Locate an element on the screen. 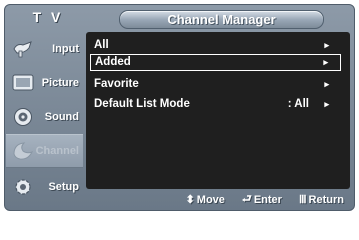 The height and width of the screenshot is (240, 359). menu-item-favorite: Favorite ▸ is located at coordinates (215, 84).